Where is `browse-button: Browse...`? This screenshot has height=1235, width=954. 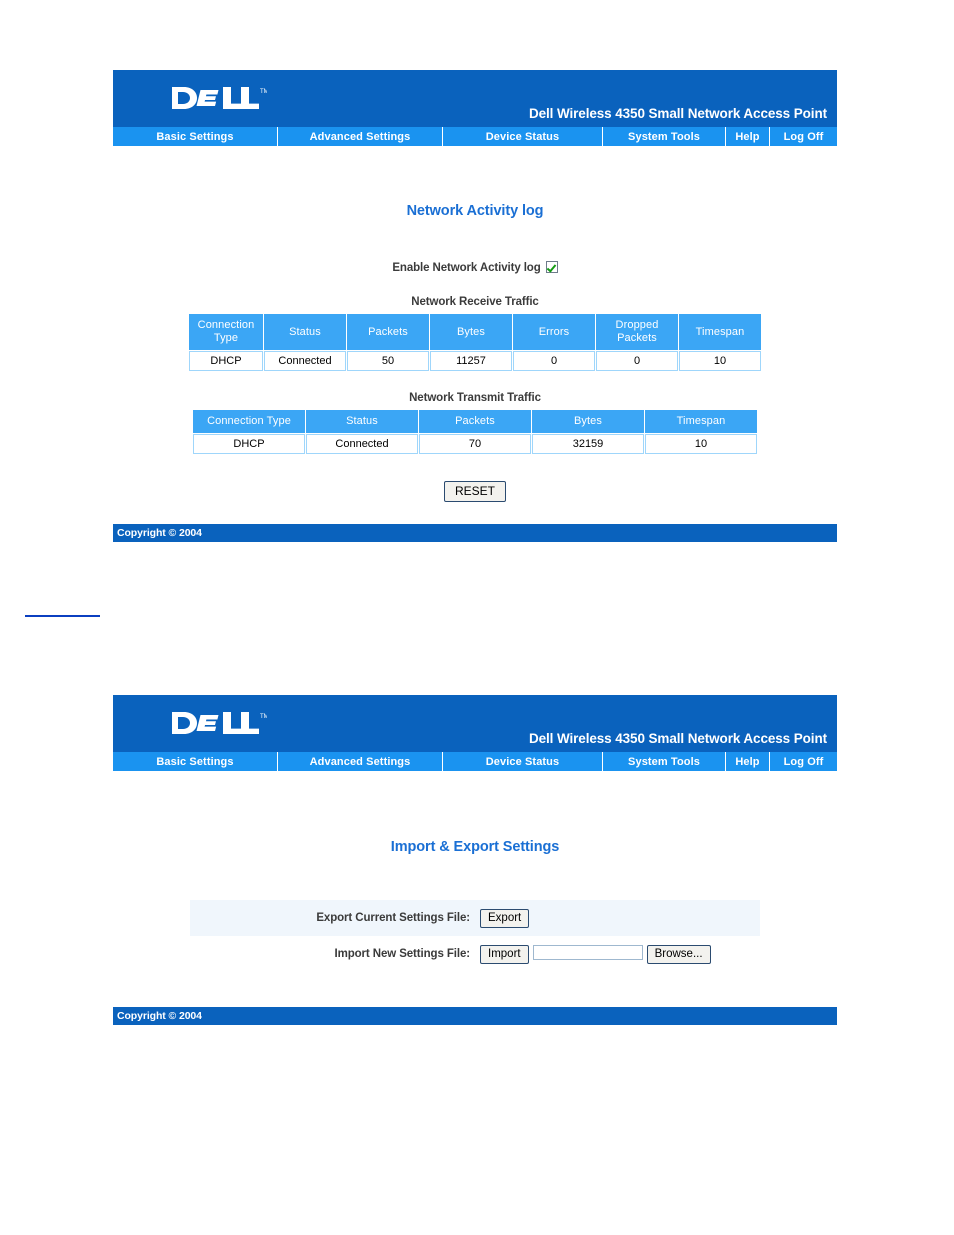 browse-button: Browse... is located at coordinates (678, 954).